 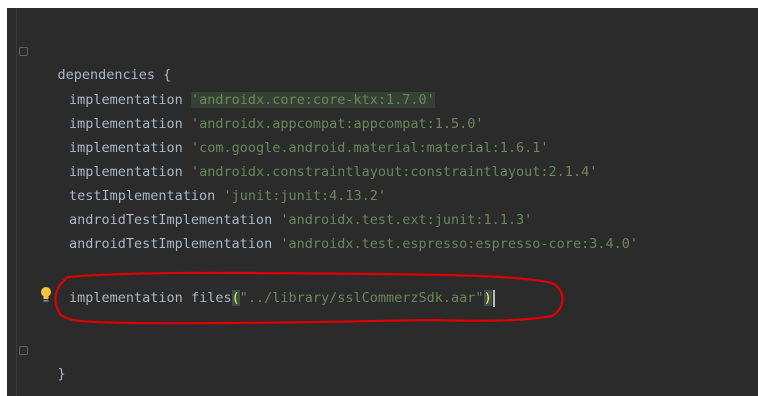 I want to click on code-line-dependencies: dependencies {, so click(x=382, y=61).